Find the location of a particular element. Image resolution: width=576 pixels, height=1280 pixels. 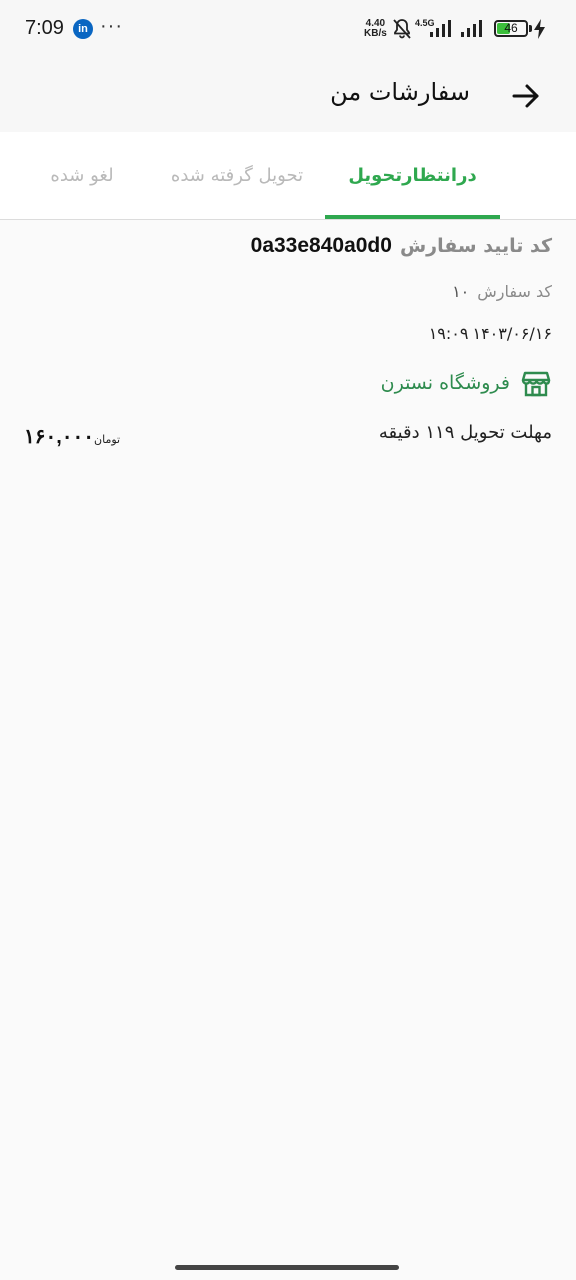

status-time: 7:09 is located at coordinates (44, 28).